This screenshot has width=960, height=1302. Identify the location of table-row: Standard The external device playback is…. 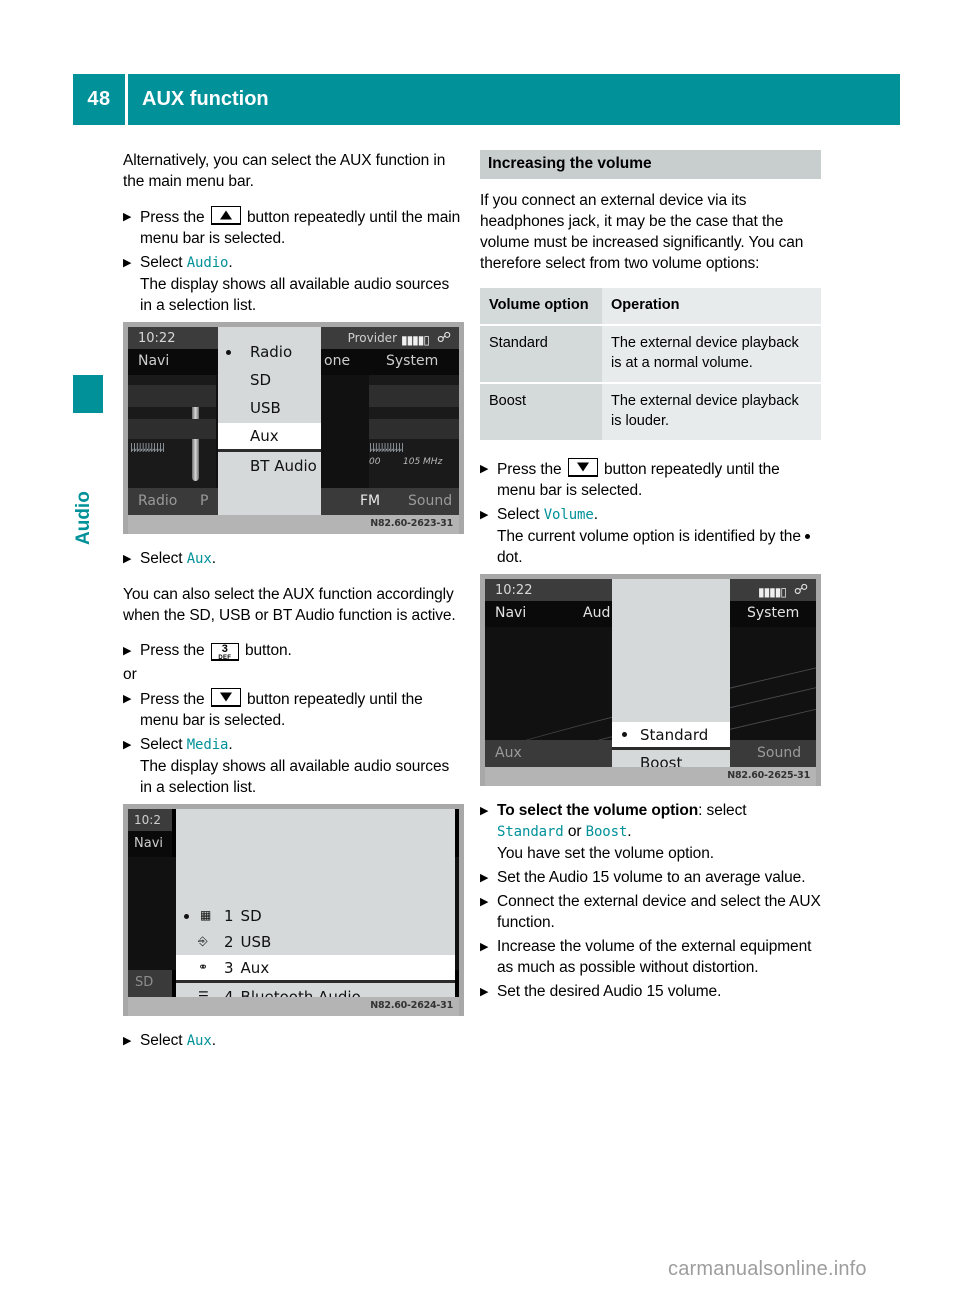
(650, 354).